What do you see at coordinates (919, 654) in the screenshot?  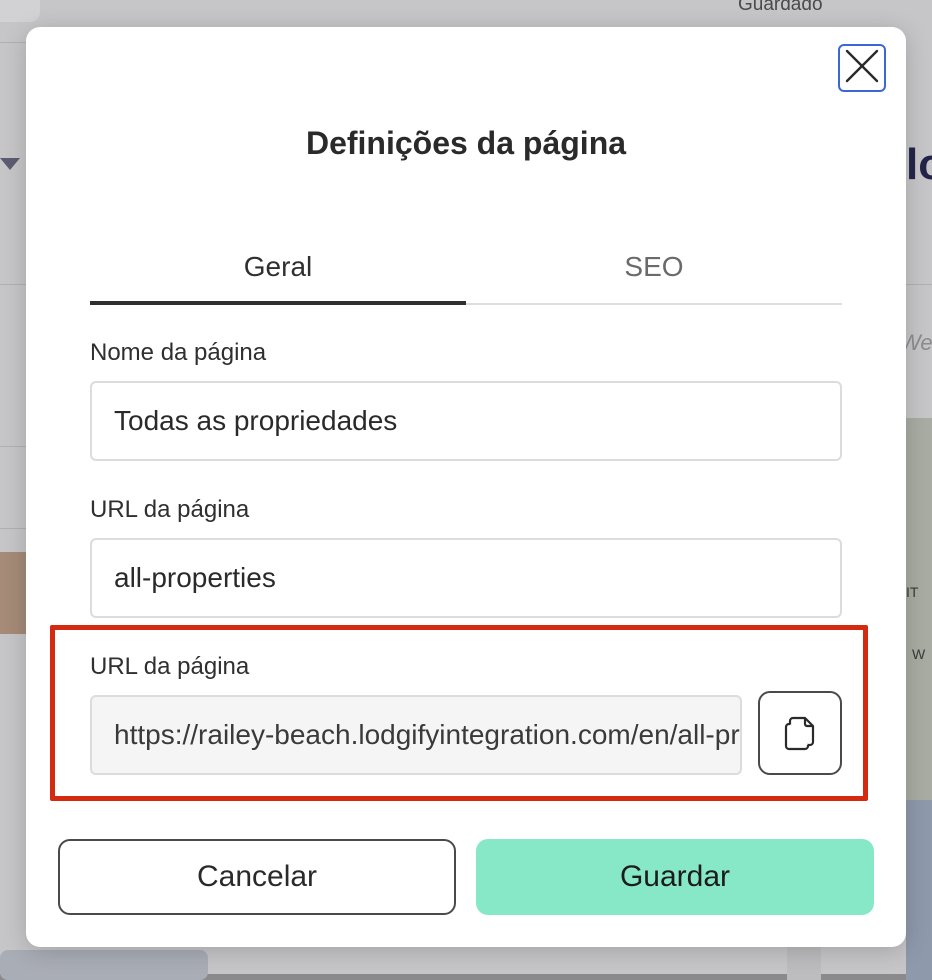 I see `map-label: W` at bounding box center [919, 654].